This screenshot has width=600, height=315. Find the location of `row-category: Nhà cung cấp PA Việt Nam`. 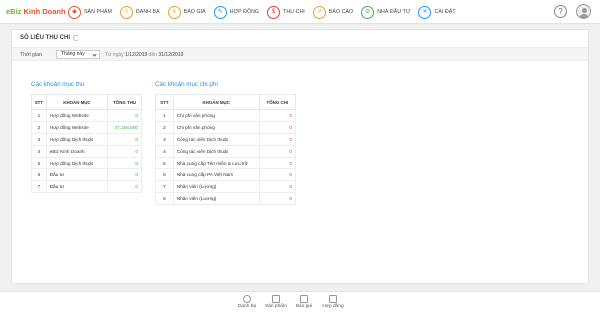

row-category: Nhà cung cấp PA Việt Nam is located at coordinates (216, 175).